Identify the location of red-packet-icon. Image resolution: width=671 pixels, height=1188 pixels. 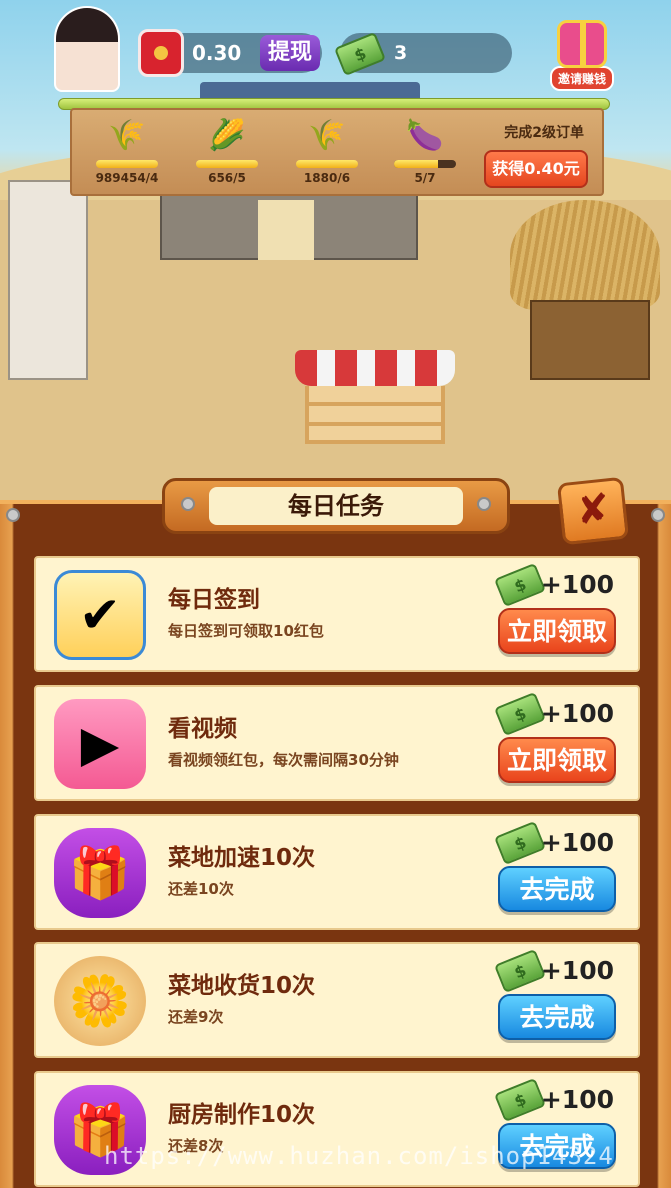
(161, 53).